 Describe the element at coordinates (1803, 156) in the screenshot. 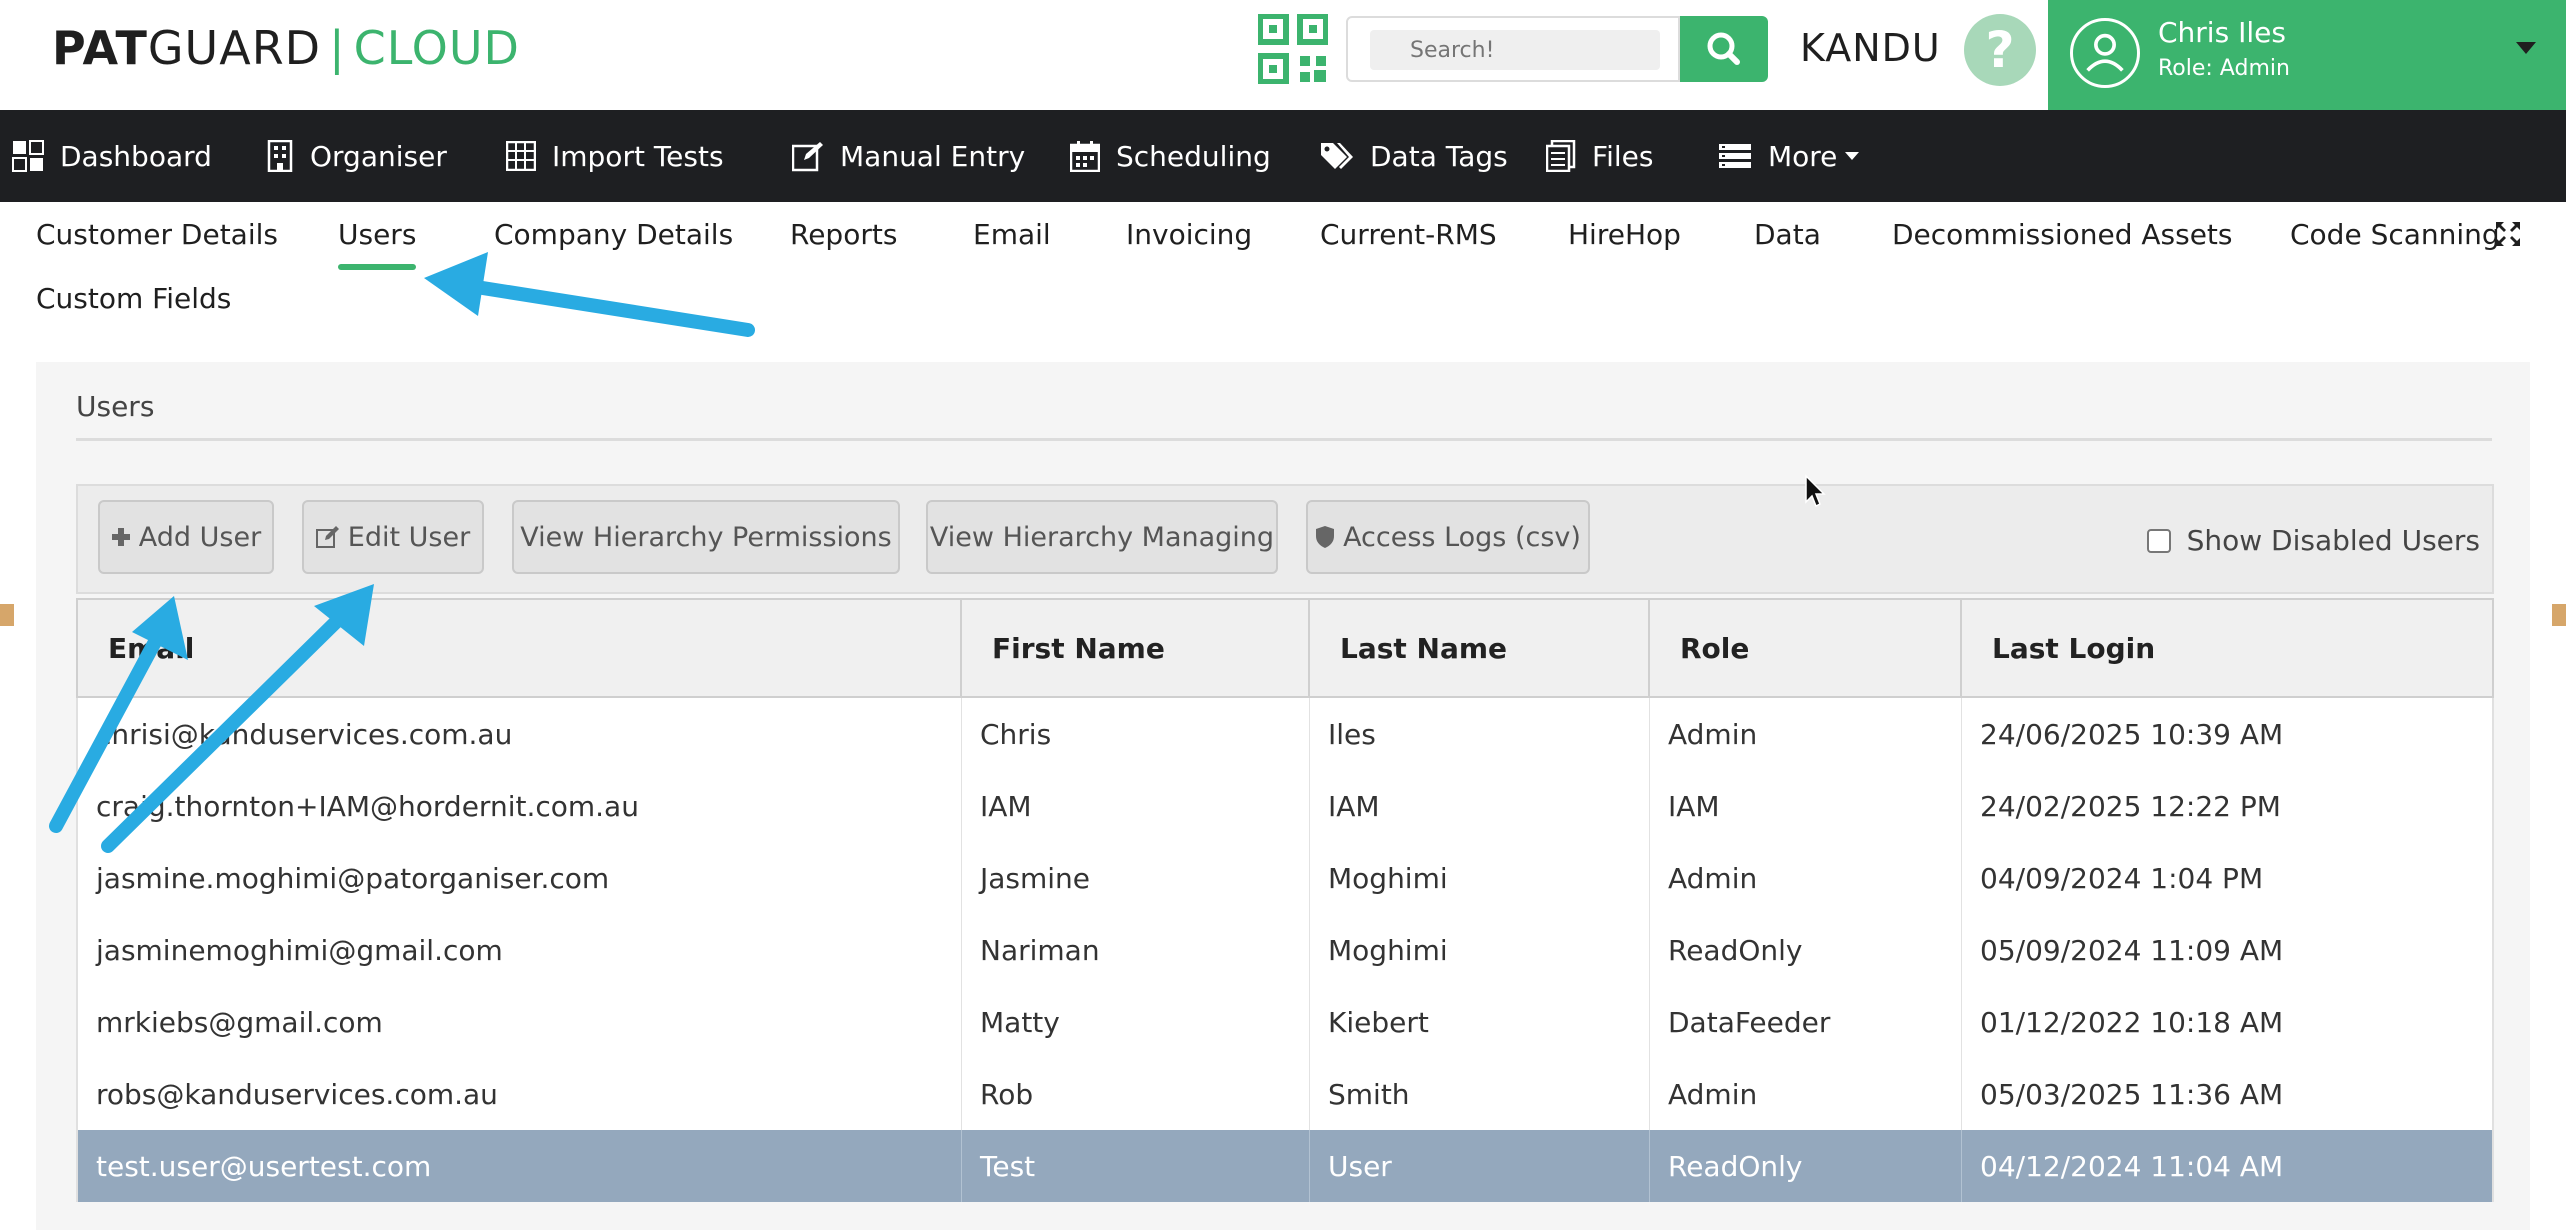

I see `nav-label: More` at that location.